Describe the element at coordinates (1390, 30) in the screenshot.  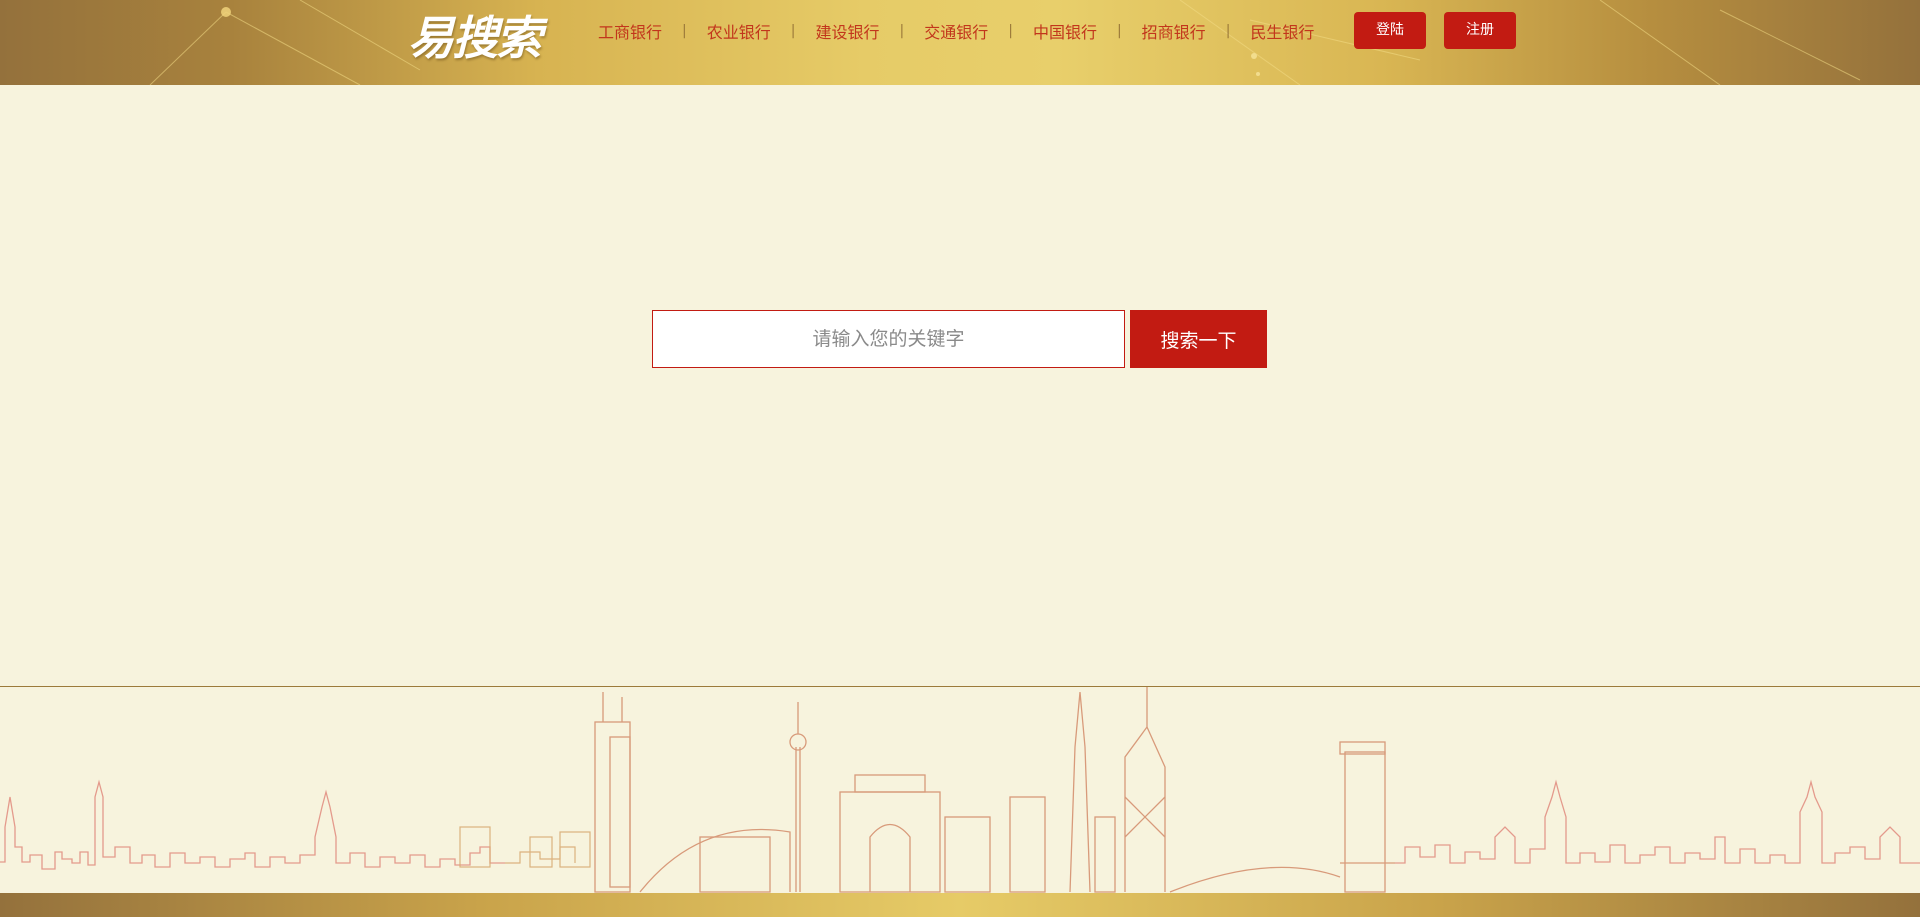
I see `login-button: 登陆` at that location.